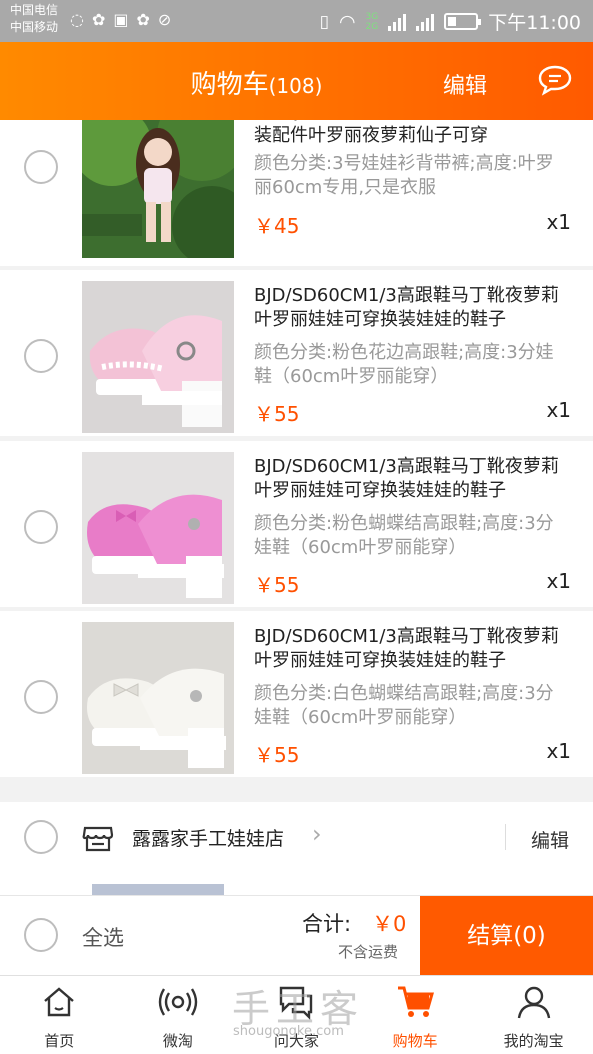 The image size is (593, 1054). I want to click on message-notification-icon: ◌, so click(77, 19).